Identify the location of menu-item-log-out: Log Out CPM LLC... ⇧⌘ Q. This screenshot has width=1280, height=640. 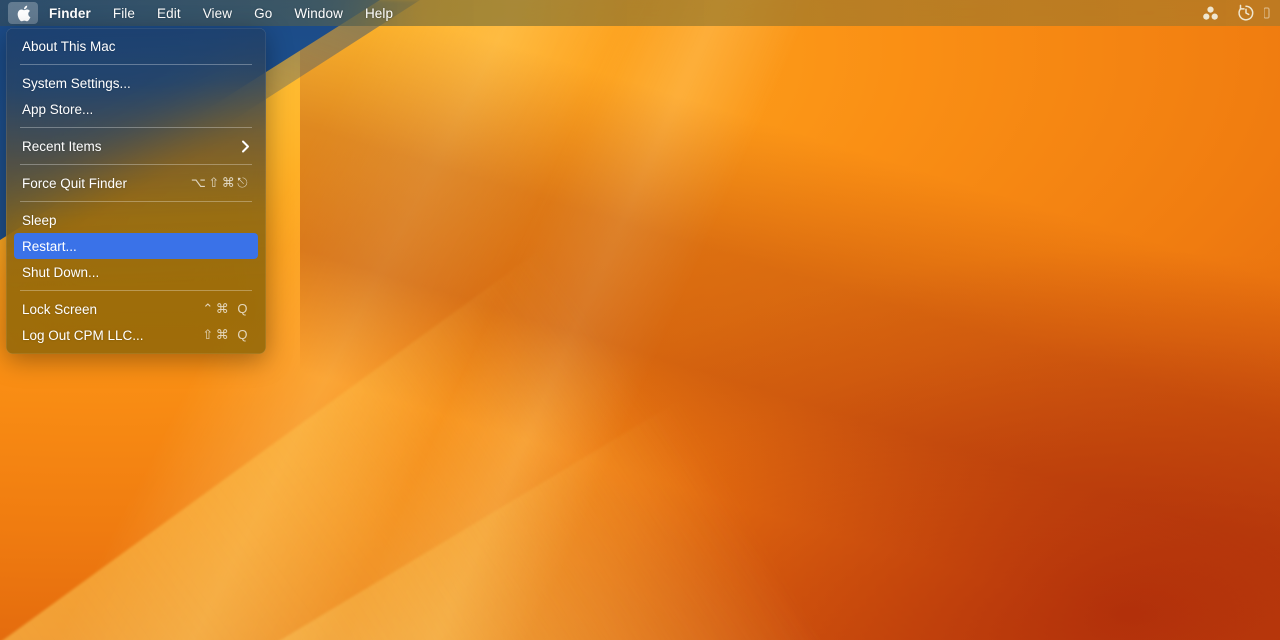
(136, 335).